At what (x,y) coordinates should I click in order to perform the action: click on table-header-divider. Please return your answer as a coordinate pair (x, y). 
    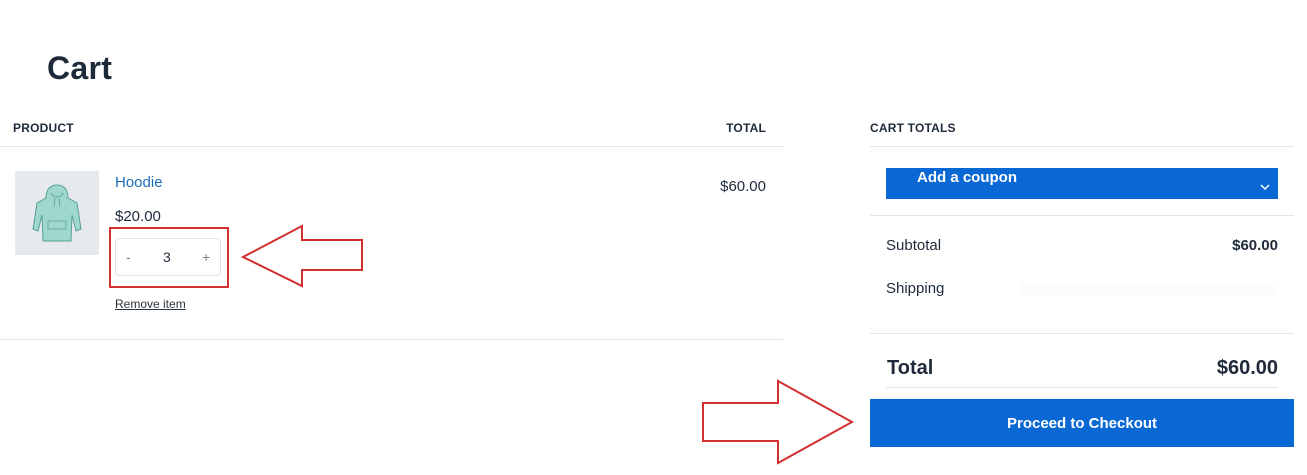
    Looking at the image, I should click on (391, 146).